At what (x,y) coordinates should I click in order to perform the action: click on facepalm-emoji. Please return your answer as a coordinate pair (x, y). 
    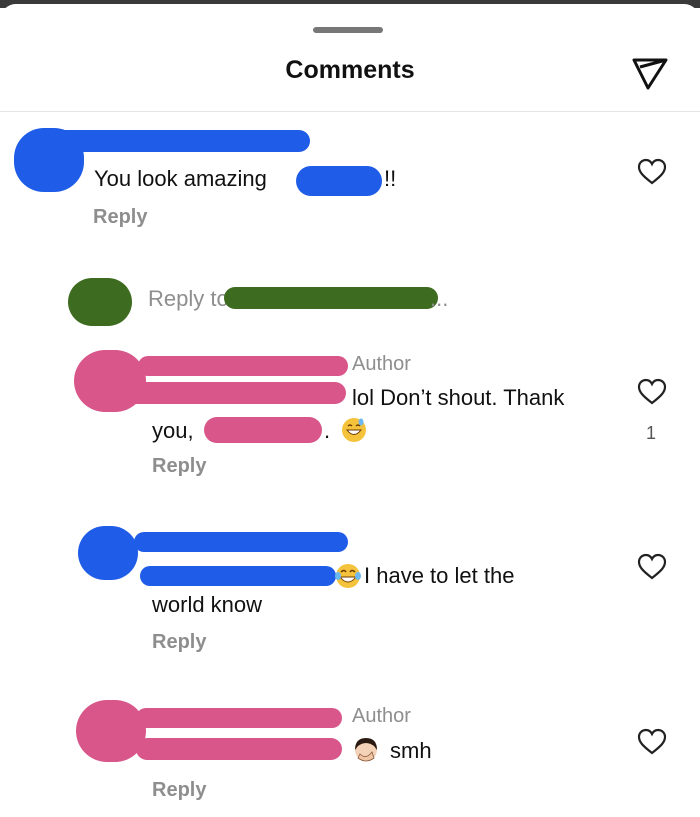
    Looking at the image, I should click on (366, 750).